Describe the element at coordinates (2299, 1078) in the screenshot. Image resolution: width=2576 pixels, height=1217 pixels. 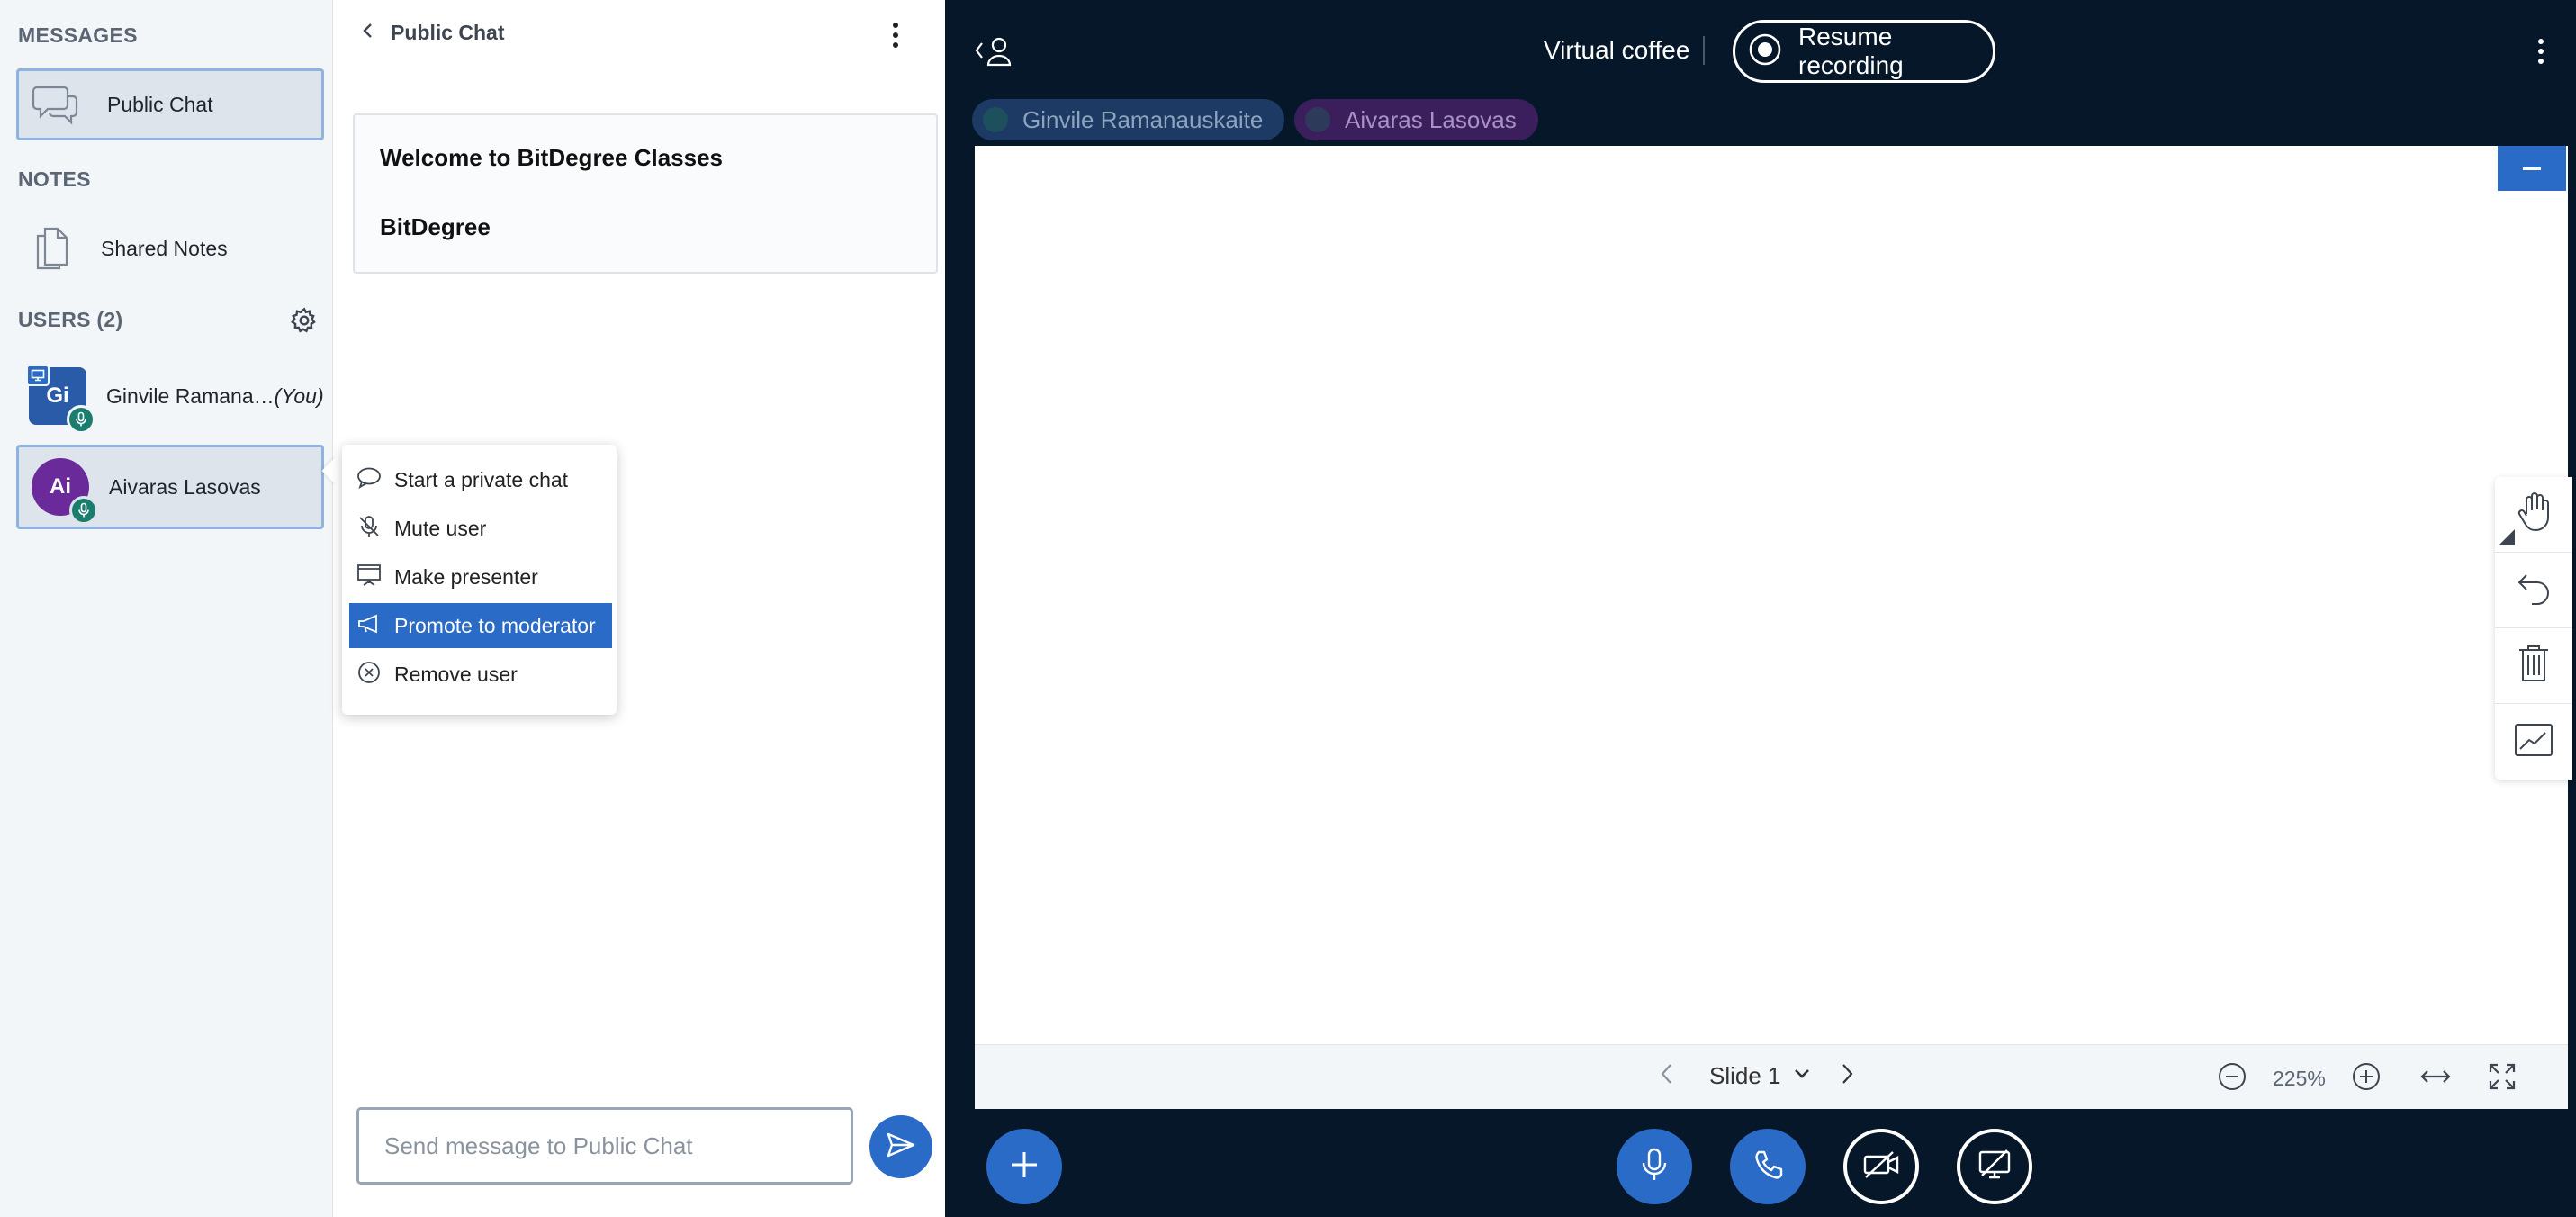
I see `zoom-level: 225%` at that location.